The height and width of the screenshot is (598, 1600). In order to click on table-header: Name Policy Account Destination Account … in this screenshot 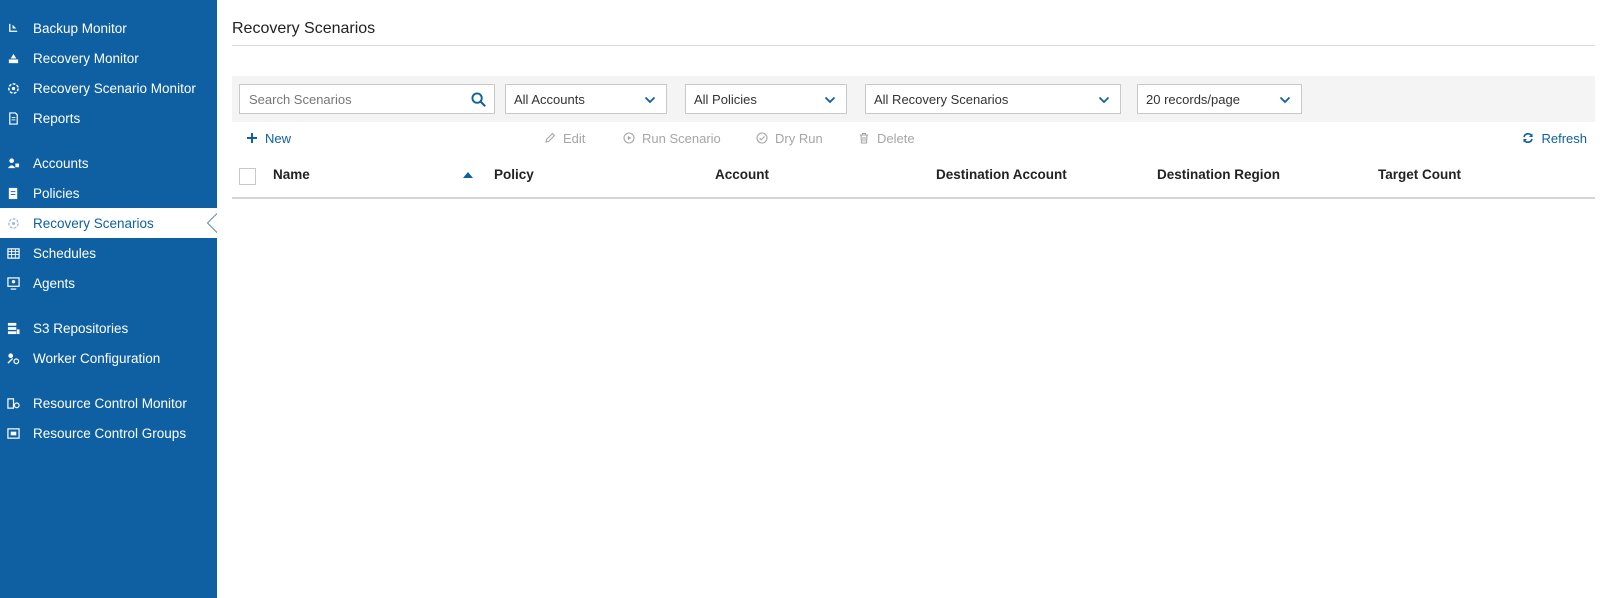, I will do `click(913, 179)`.